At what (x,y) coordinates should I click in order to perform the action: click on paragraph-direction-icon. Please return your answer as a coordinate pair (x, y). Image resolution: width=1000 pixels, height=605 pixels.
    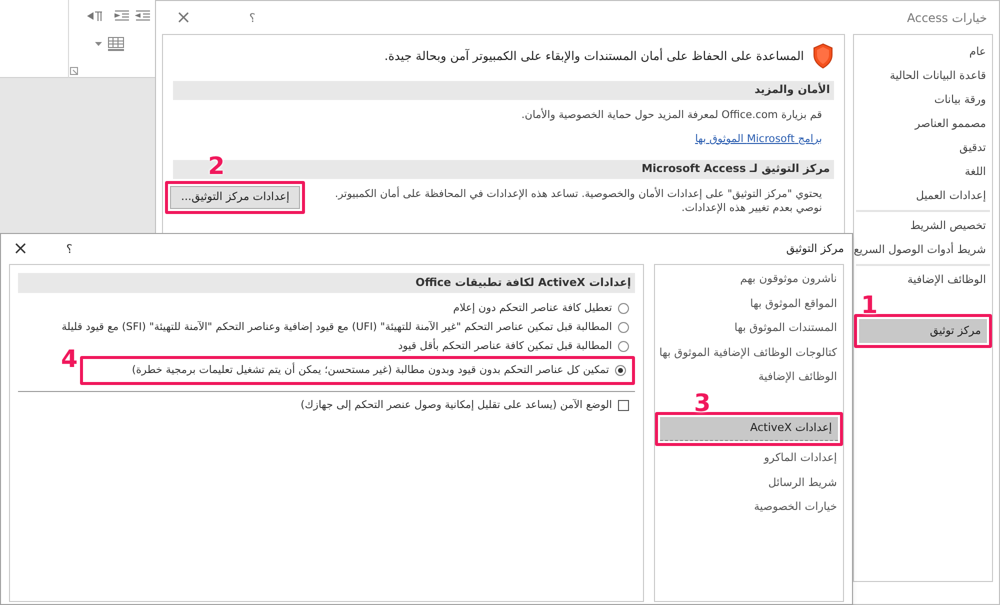
    Looking at the image, I should click on (95, 16).